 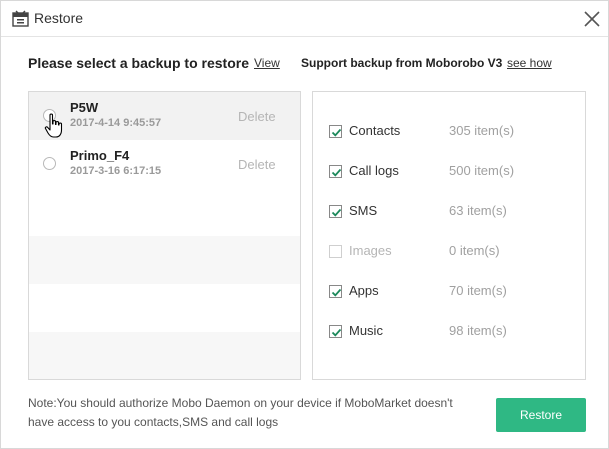 What do you see at coordinates (164, 164) in the screenshot?
I see `backup-row-primo-f4: Primo_F4 2017-3-16 6:17:15 Delete` at bounding box center [164, 164].